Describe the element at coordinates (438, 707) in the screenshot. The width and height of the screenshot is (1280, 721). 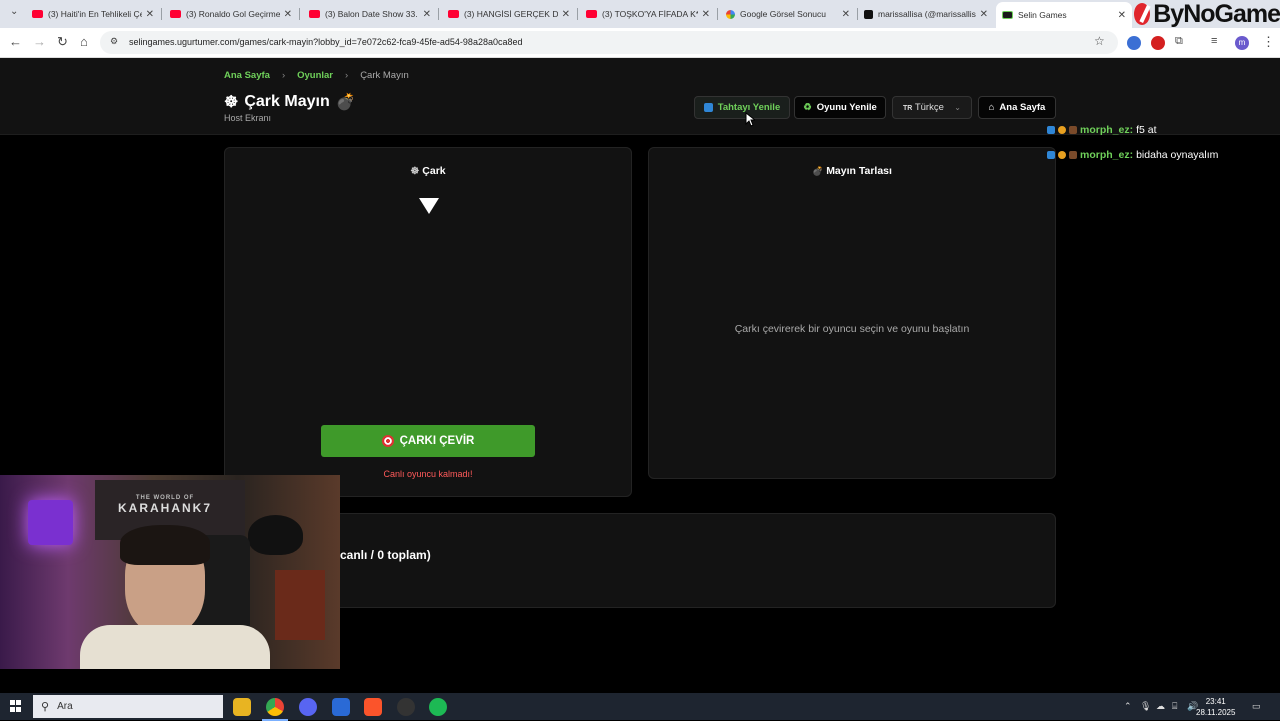
I see `spotify-icon` at that location.